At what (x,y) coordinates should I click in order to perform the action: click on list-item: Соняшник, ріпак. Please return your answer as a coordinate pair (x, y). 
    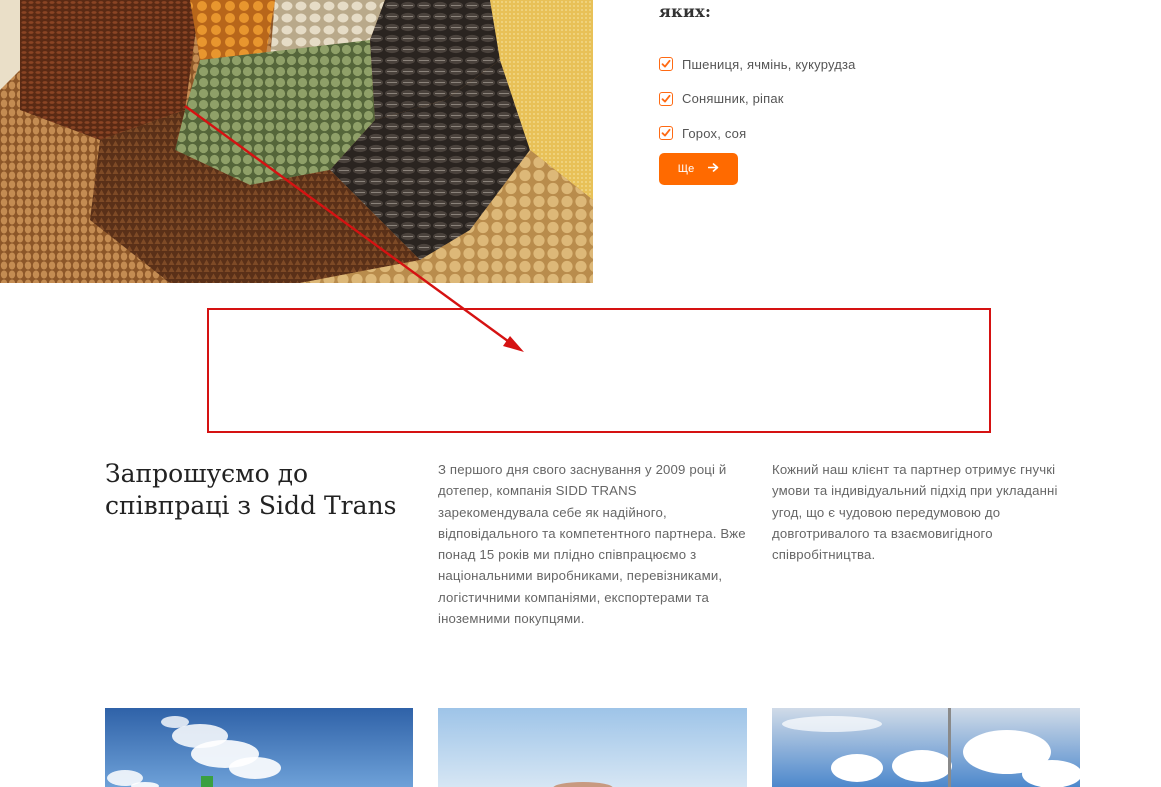
    Looking at the image, I should click on (757, 99).